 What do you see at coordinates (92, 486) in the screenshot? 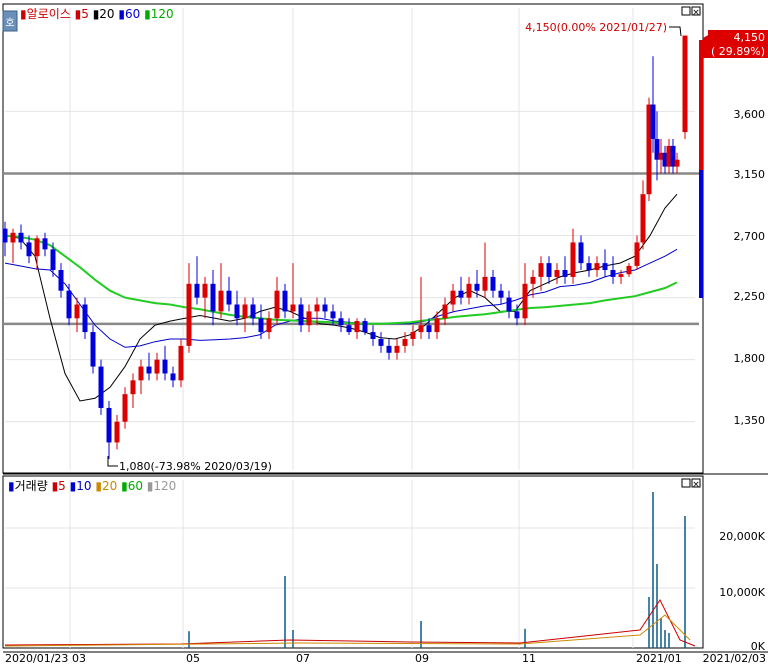
I see `volume-legend: ▮거래량 ▮5 ▮10 ▮20 ▮60 ▮120` at bounding box center [92, 486].